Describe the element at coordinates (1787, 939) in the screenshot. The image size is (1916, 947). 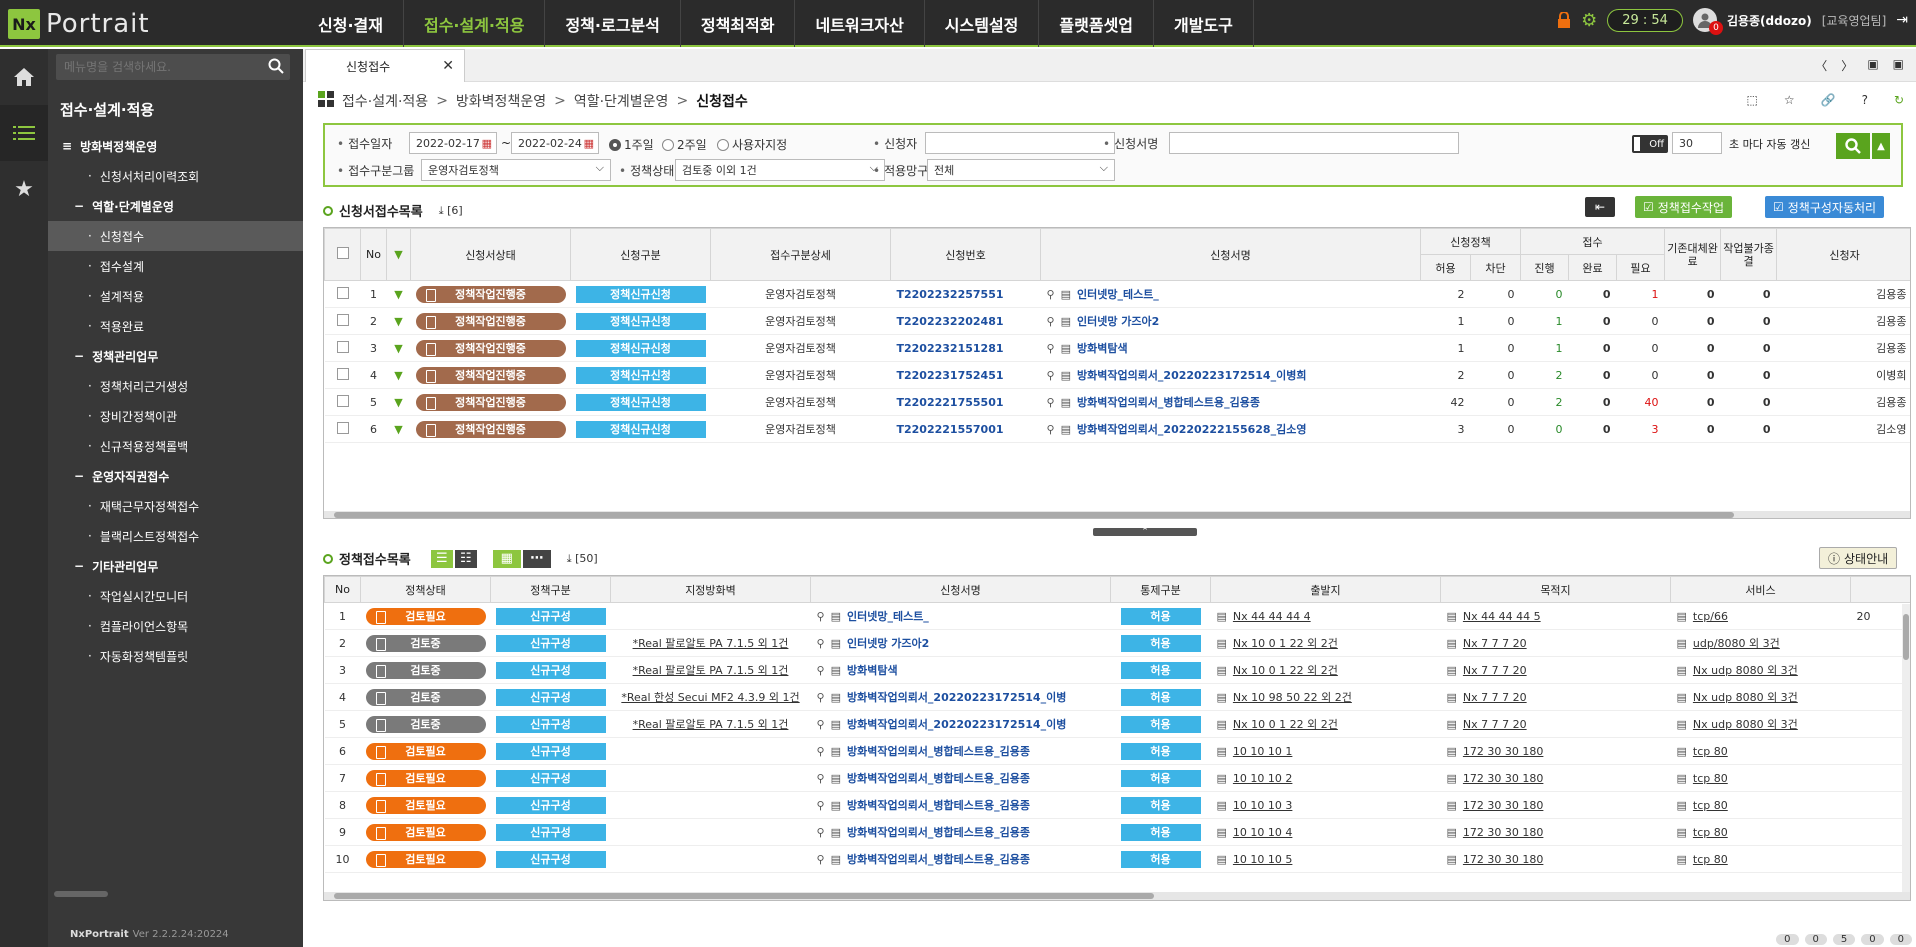
I see `status-count-badge: 0` at that location.